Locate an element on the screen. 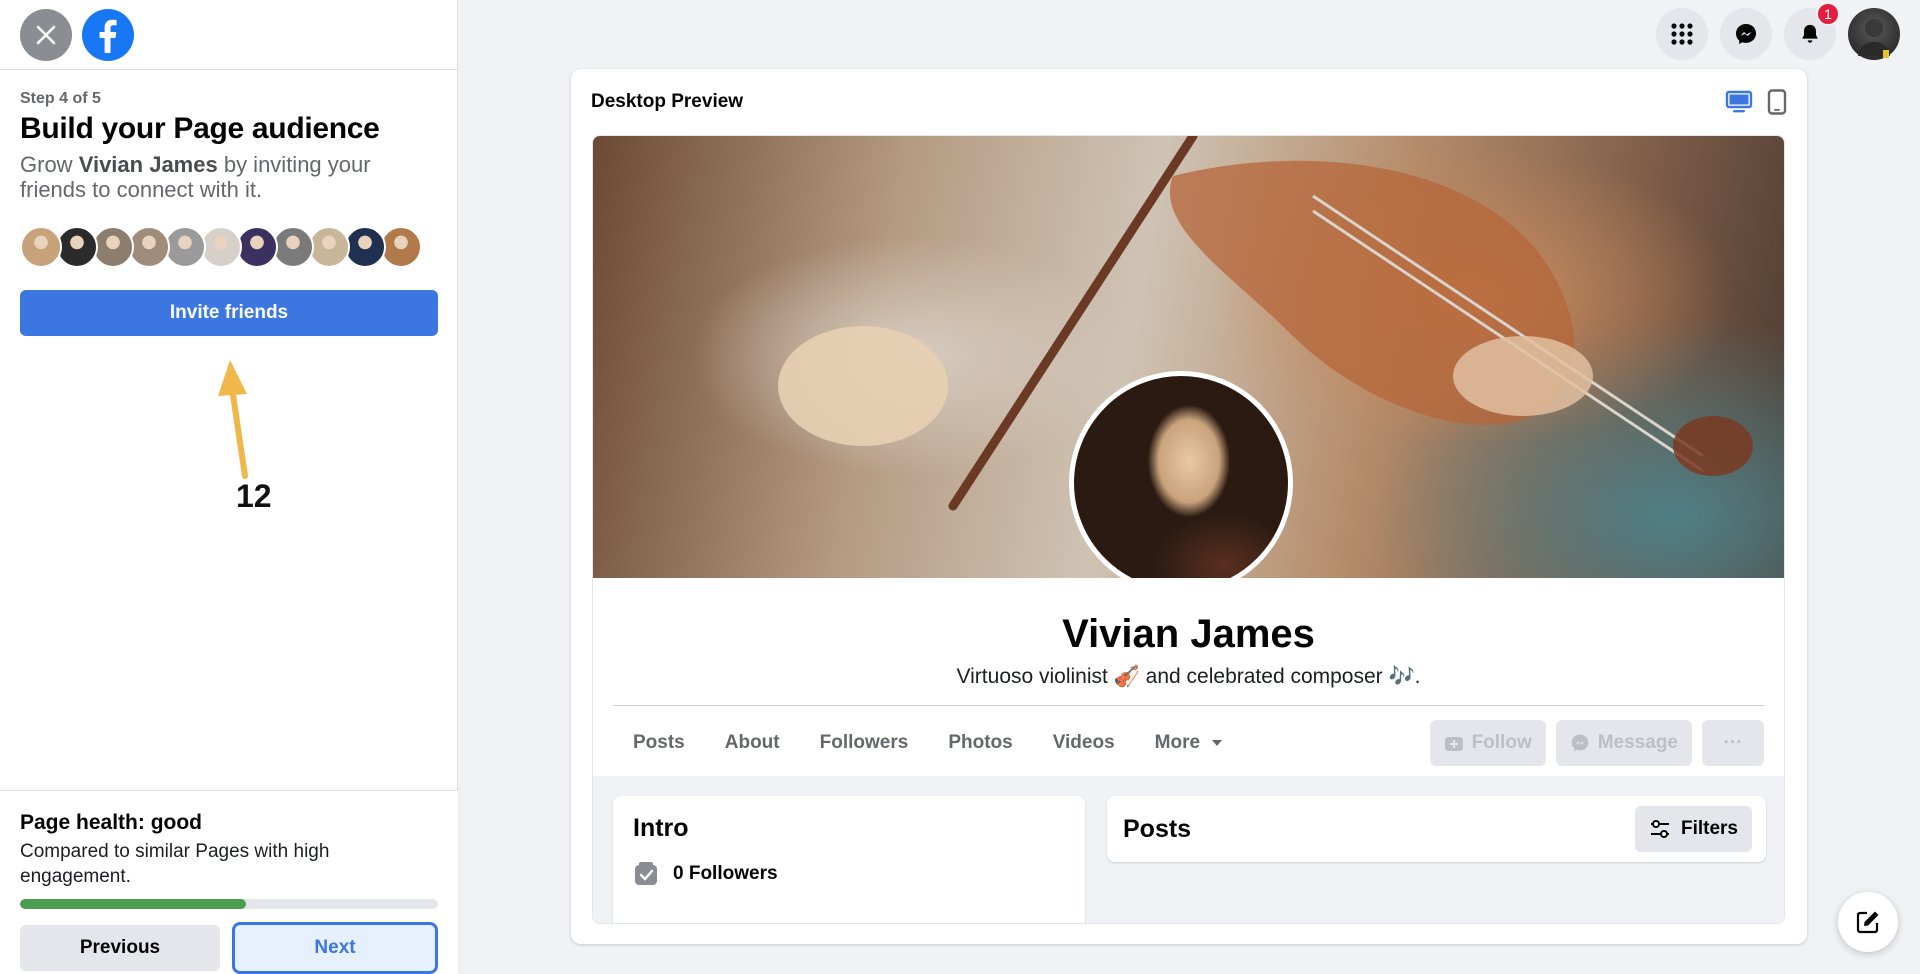  close-icon is located at coordinates (46, 34).